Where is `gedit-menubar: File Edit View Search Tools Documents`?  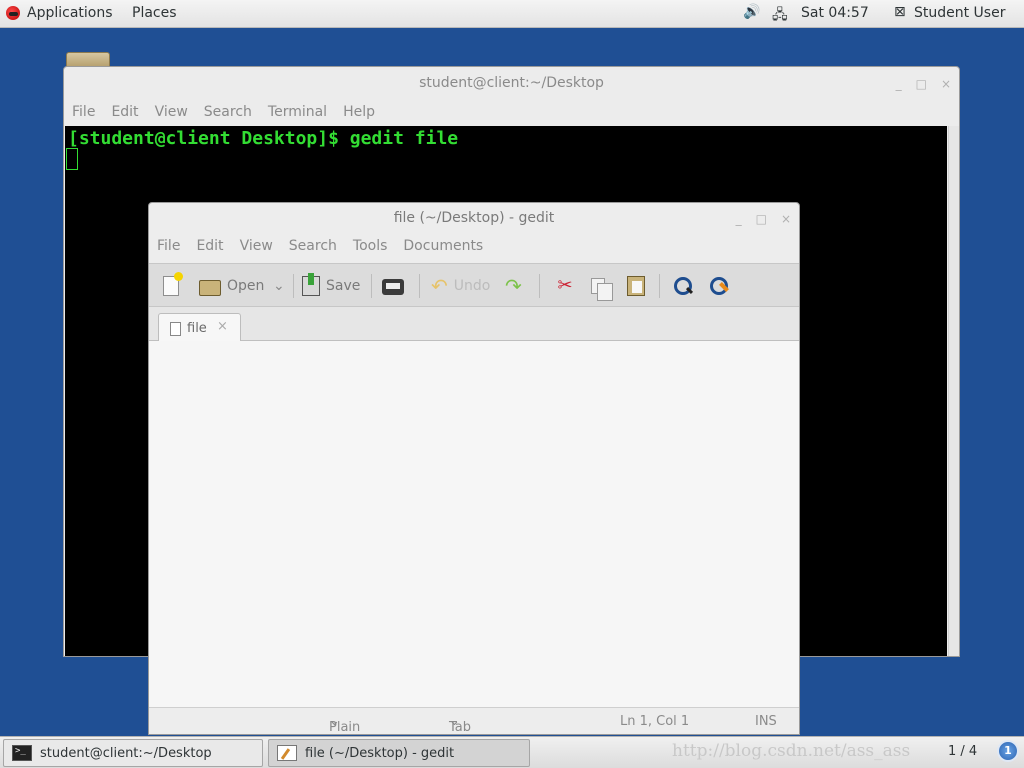
gedit-menubar: File Edit View Search Tools Documents is located at coordinates (320, 248).